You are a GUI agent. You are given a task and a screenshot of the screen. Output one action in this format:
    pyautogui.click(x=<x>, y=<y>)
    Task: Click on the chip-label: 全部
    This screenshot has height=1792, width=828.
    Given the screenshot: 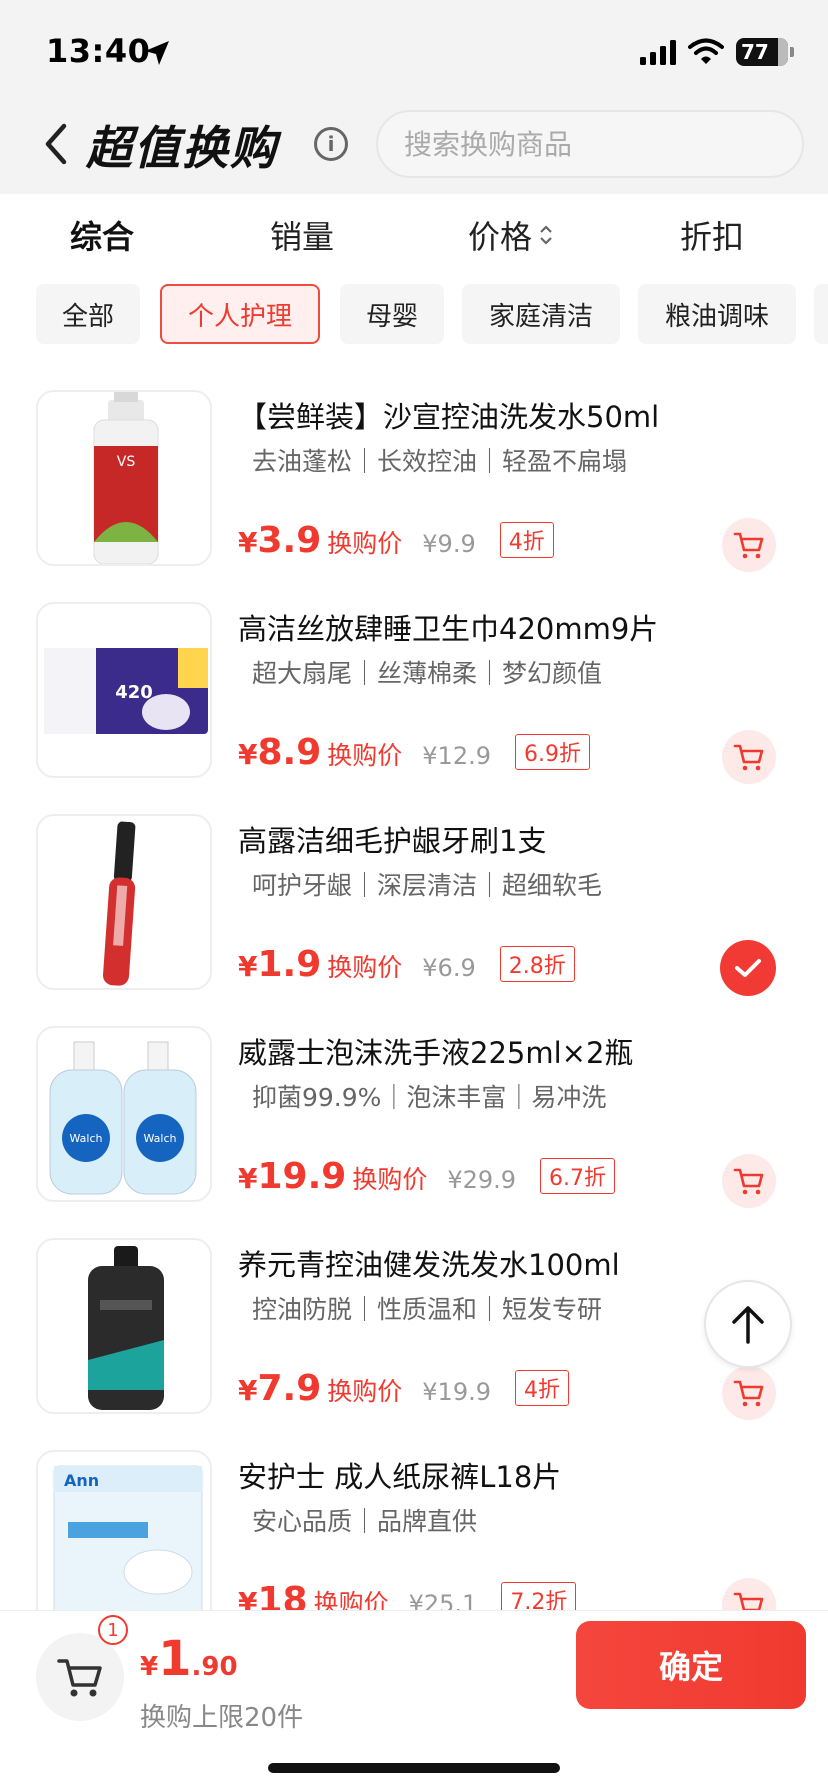 What is the action you would take?
    pyautogui.click(x=87, y=316)
    